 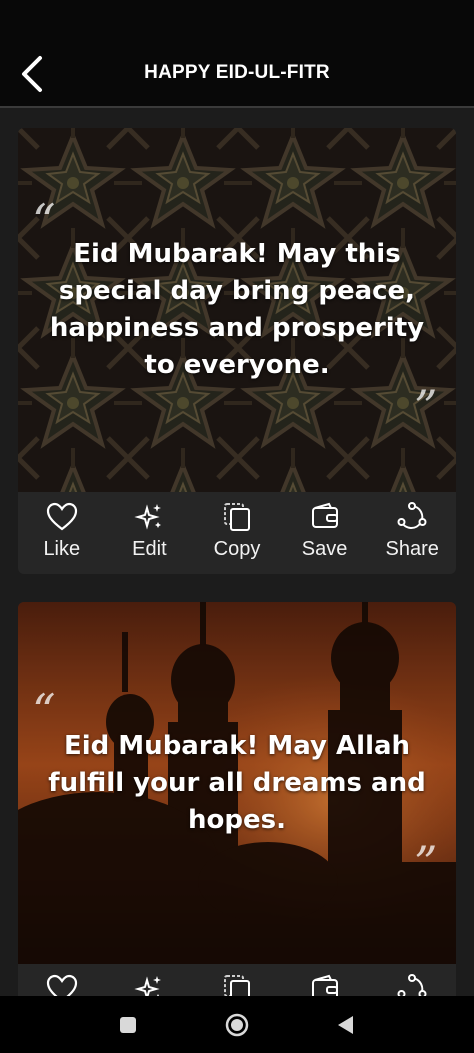 I want to click on edit-label: Edit, so click(x=149, y=549).